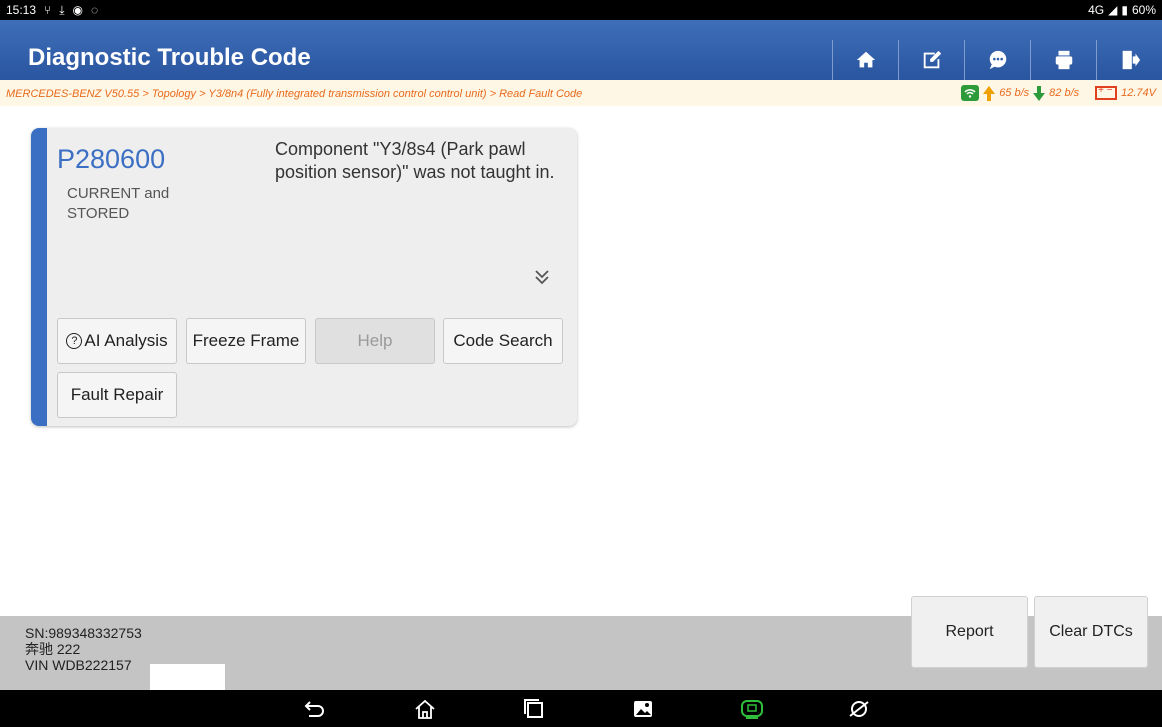 This screenshot has width=1162, height=727. Describe the element at coordinates (83, 633) in the screenshot. I see `serial-number: SN:989348332753` at that location.